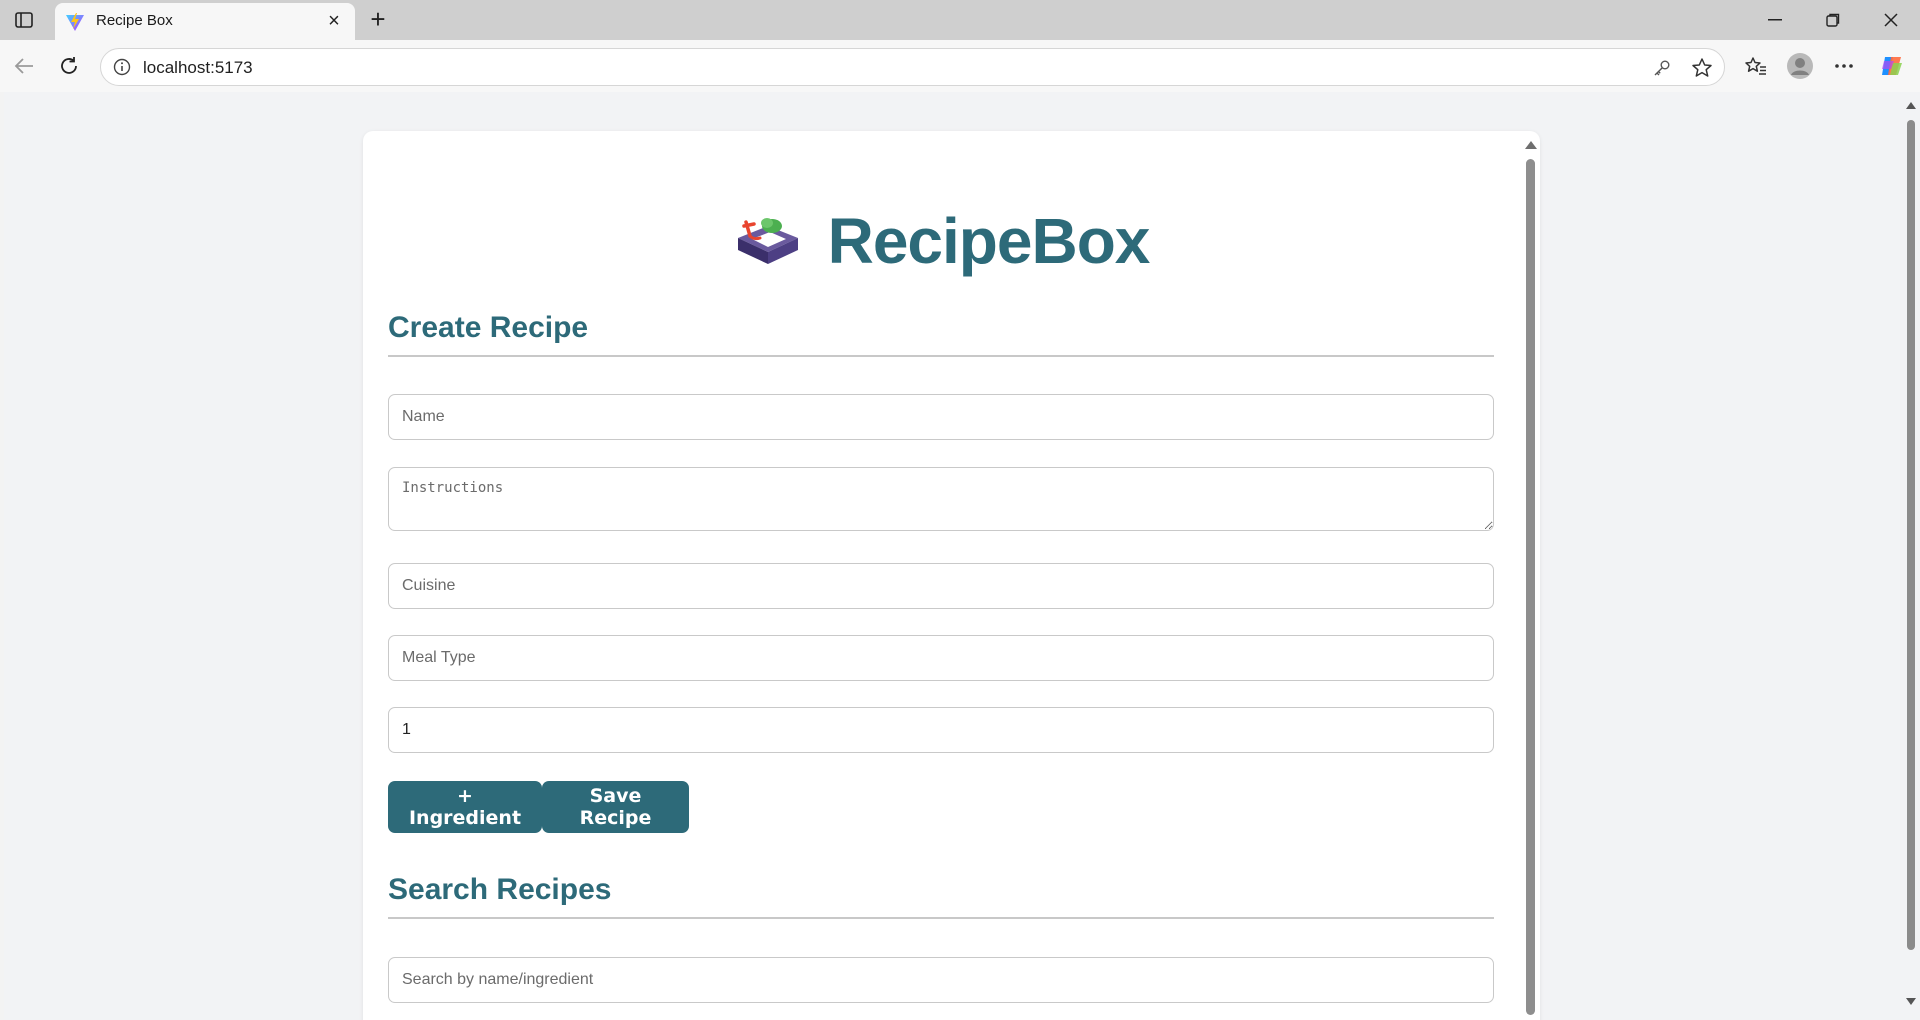  What do you see at coordinates (1702, 68) in the screenshot?
I see `favorite-star-icon` at bounding box center [1702, 68].